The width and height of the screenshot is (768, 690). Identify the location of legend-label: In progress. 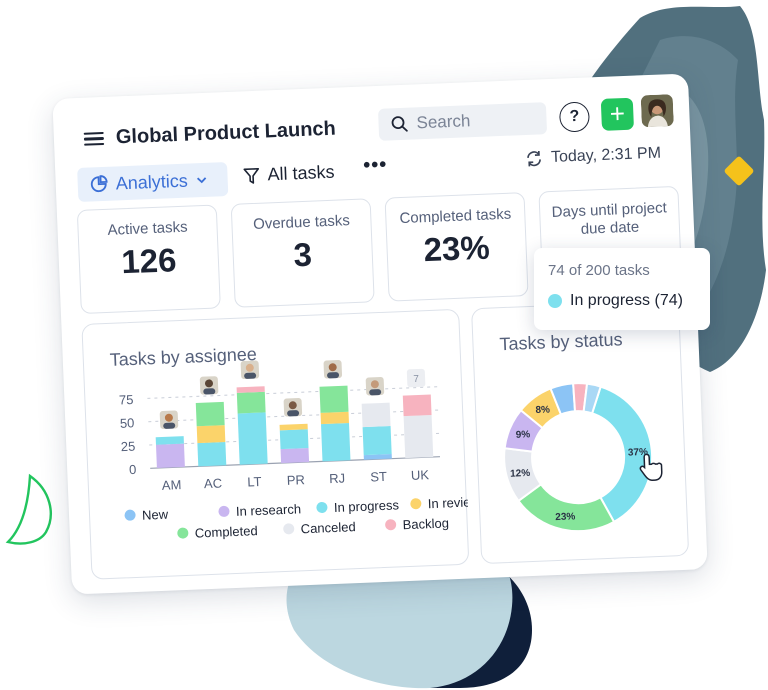
(367, 506).